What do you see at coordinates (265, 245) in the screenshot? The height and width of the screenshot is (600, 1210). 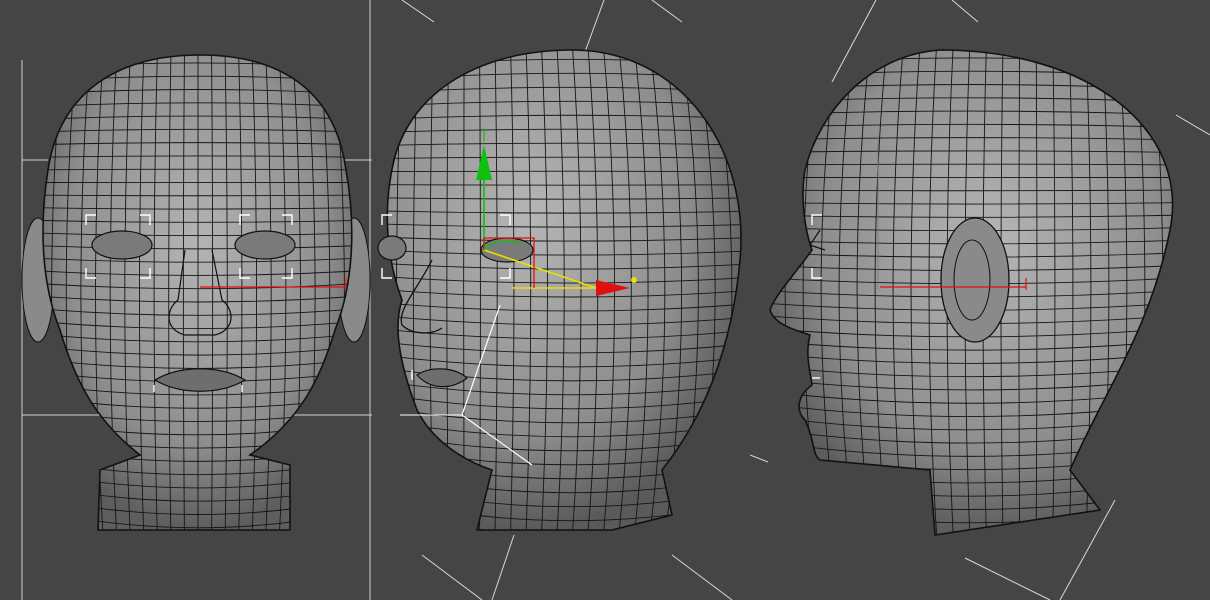 I see `eye-right` at bounding box center [265, 245].